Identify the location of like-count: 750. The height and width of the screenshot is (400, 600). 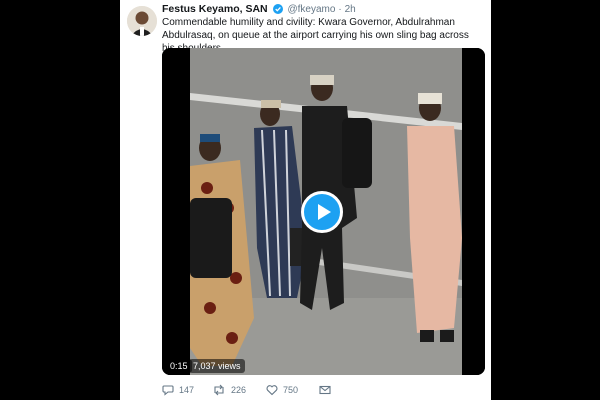
(291, 390).